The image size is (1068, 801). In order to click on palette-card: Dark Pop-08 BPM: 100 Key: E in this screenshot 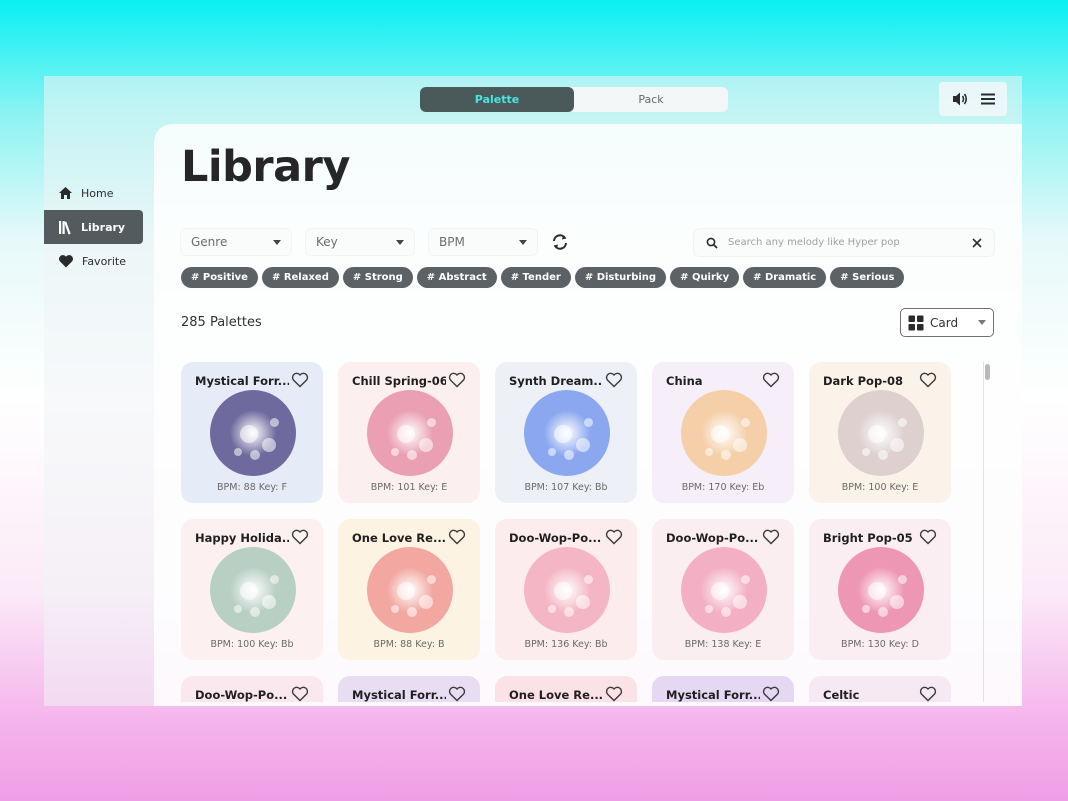, I will do `click(880, 432)`.